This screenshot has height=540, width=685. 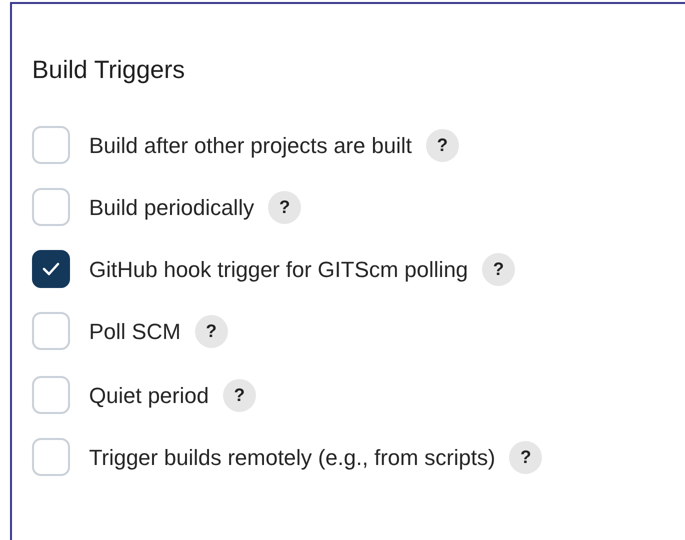 I want to click on checkbox-label: GitHub hook trigger for GITScm polling, so click(x=278, y=270).